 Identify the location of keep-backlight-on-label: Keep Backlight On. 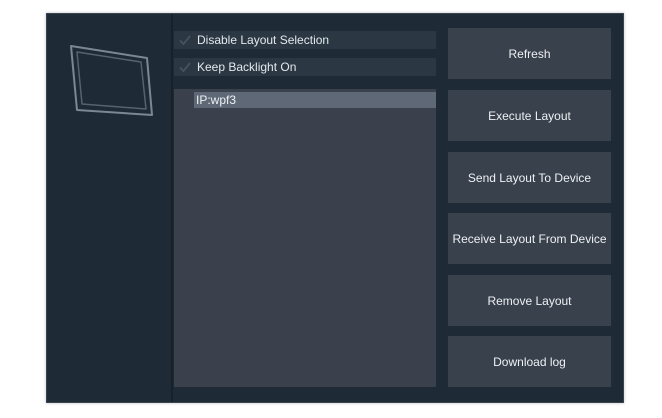
(247, 67).